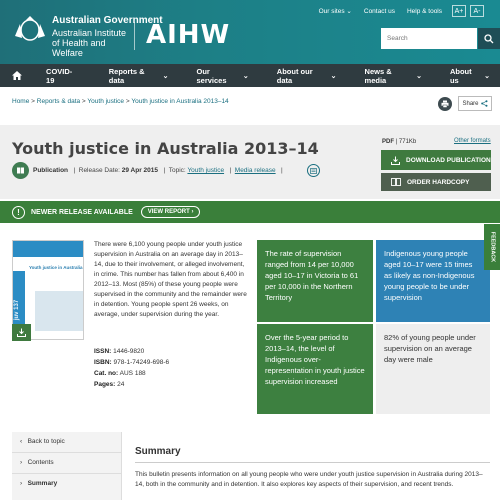 The width and height of the screenshot is (500, 500). Describe the element at coordinates (470, 75) in the screenshot. I see `nav-about-us: About us ⌄` at that location.